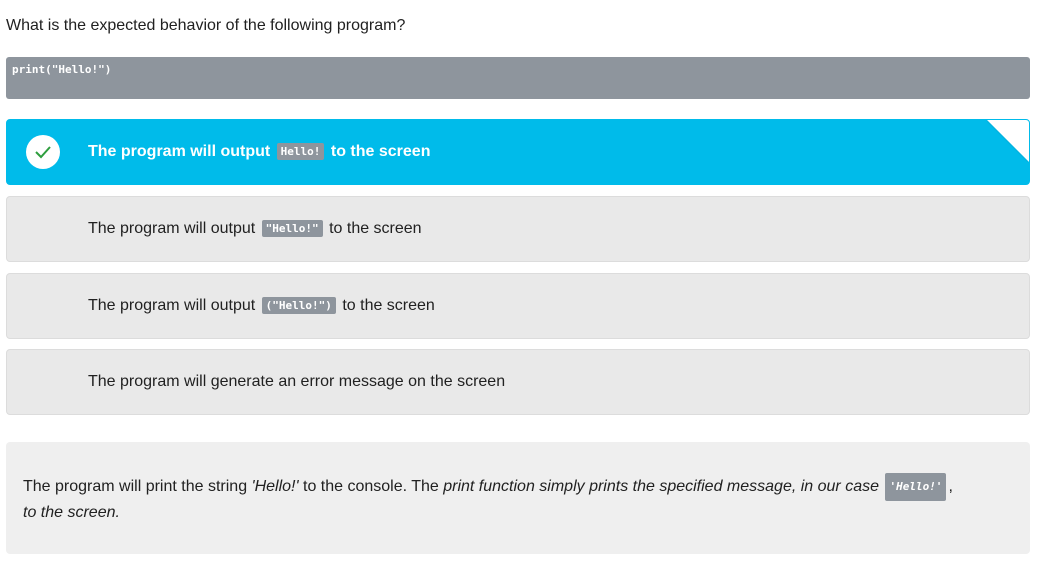  Describe the element at coordinates (375, 228) in the screenshot. I see `answer-option-2-text-after: to the screen` at that location.